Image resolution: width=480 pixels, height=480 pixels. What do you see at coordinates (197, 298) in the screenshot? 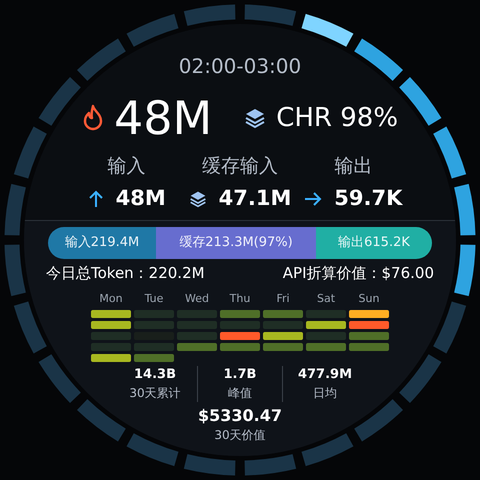
I see `day-label: Wed` at bounding box center [197, 298].